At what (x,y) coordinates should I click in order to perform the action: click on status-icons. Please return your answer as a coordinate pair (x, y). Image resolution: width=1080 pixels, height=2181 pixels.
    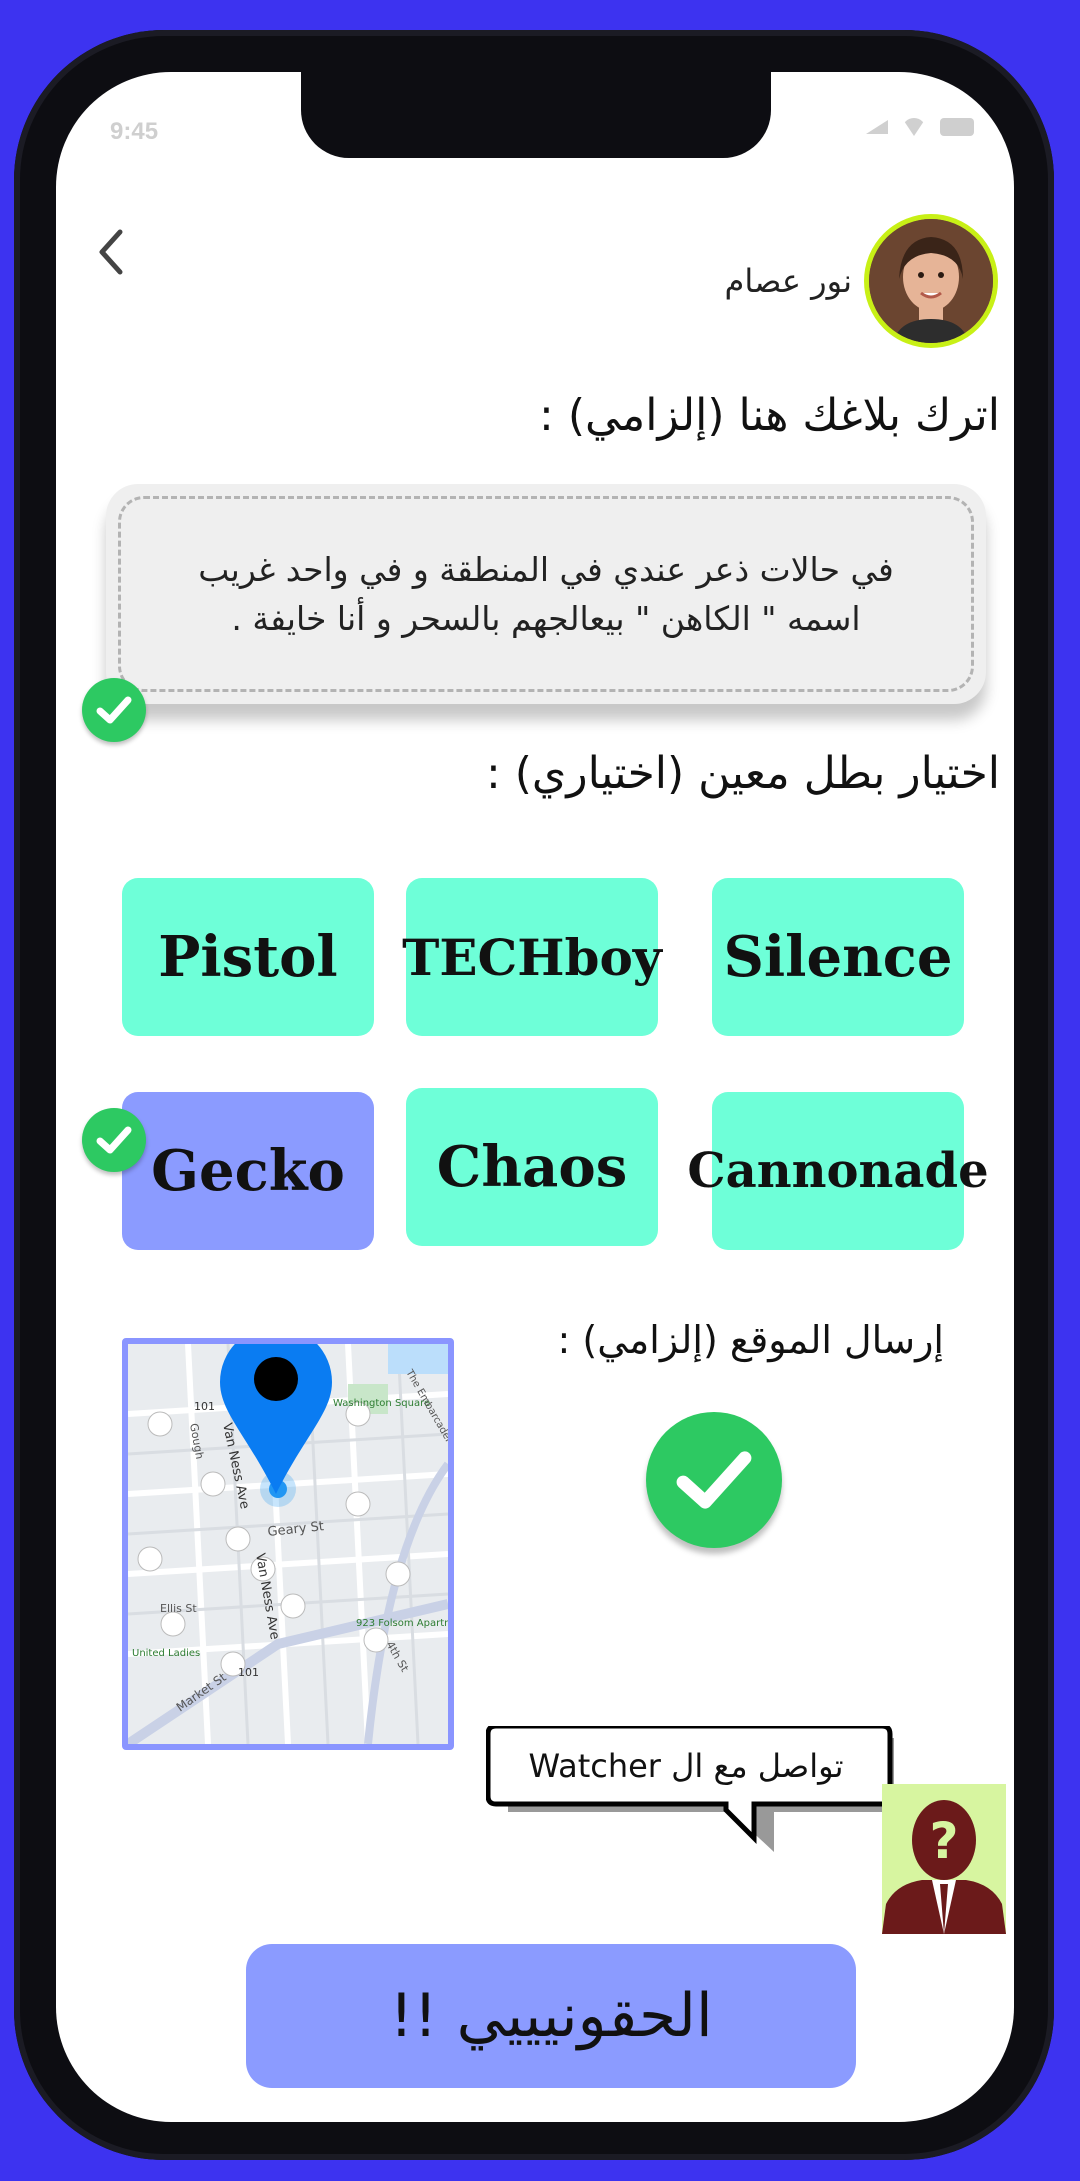
    Looking at the image, I should click on (920, 127).